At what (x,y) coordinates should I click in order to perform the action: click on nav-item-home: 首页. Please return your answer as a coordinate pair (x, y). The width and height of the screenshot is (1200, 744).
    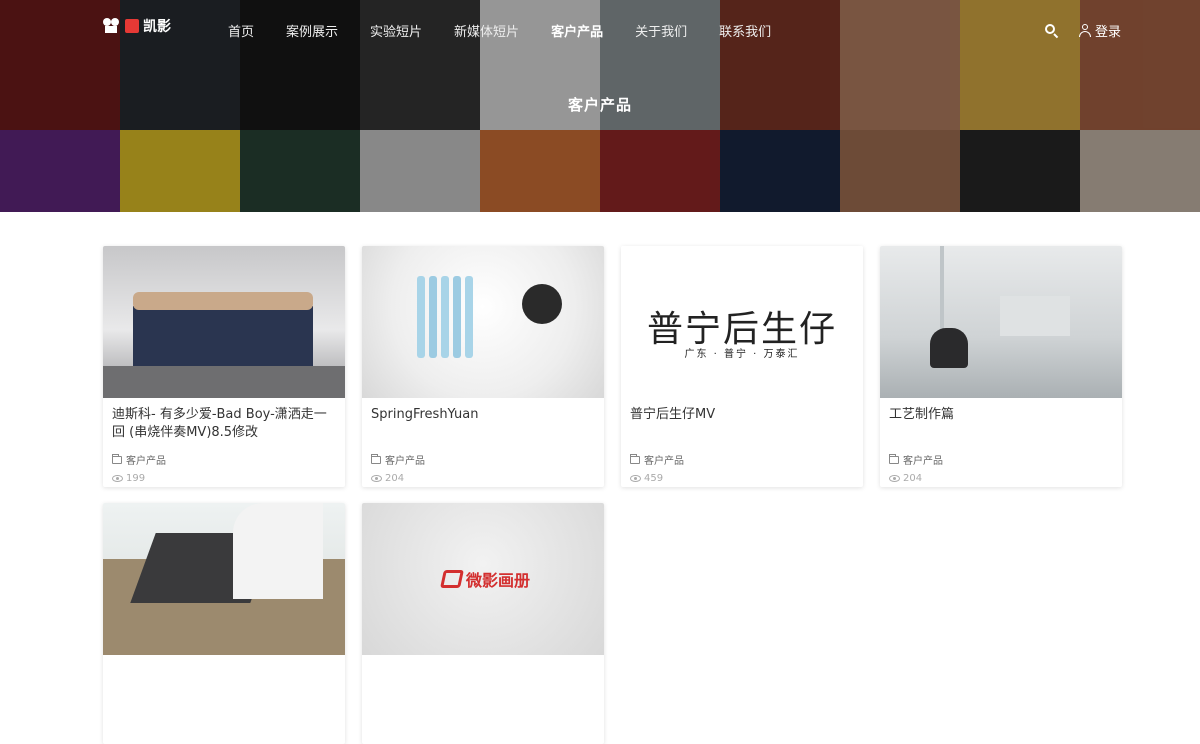
    Looking at the image, I should click on (241, 30).